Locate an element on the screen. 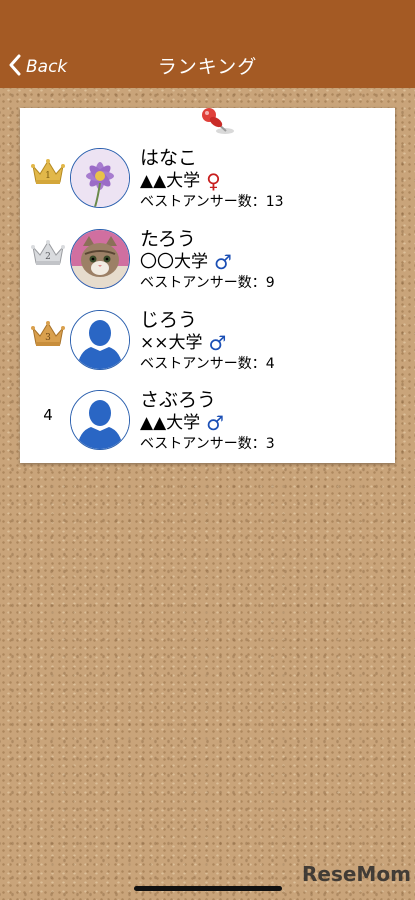  best-answer-count: ベストアンサー数：4 is located at coordinates (207, 364).